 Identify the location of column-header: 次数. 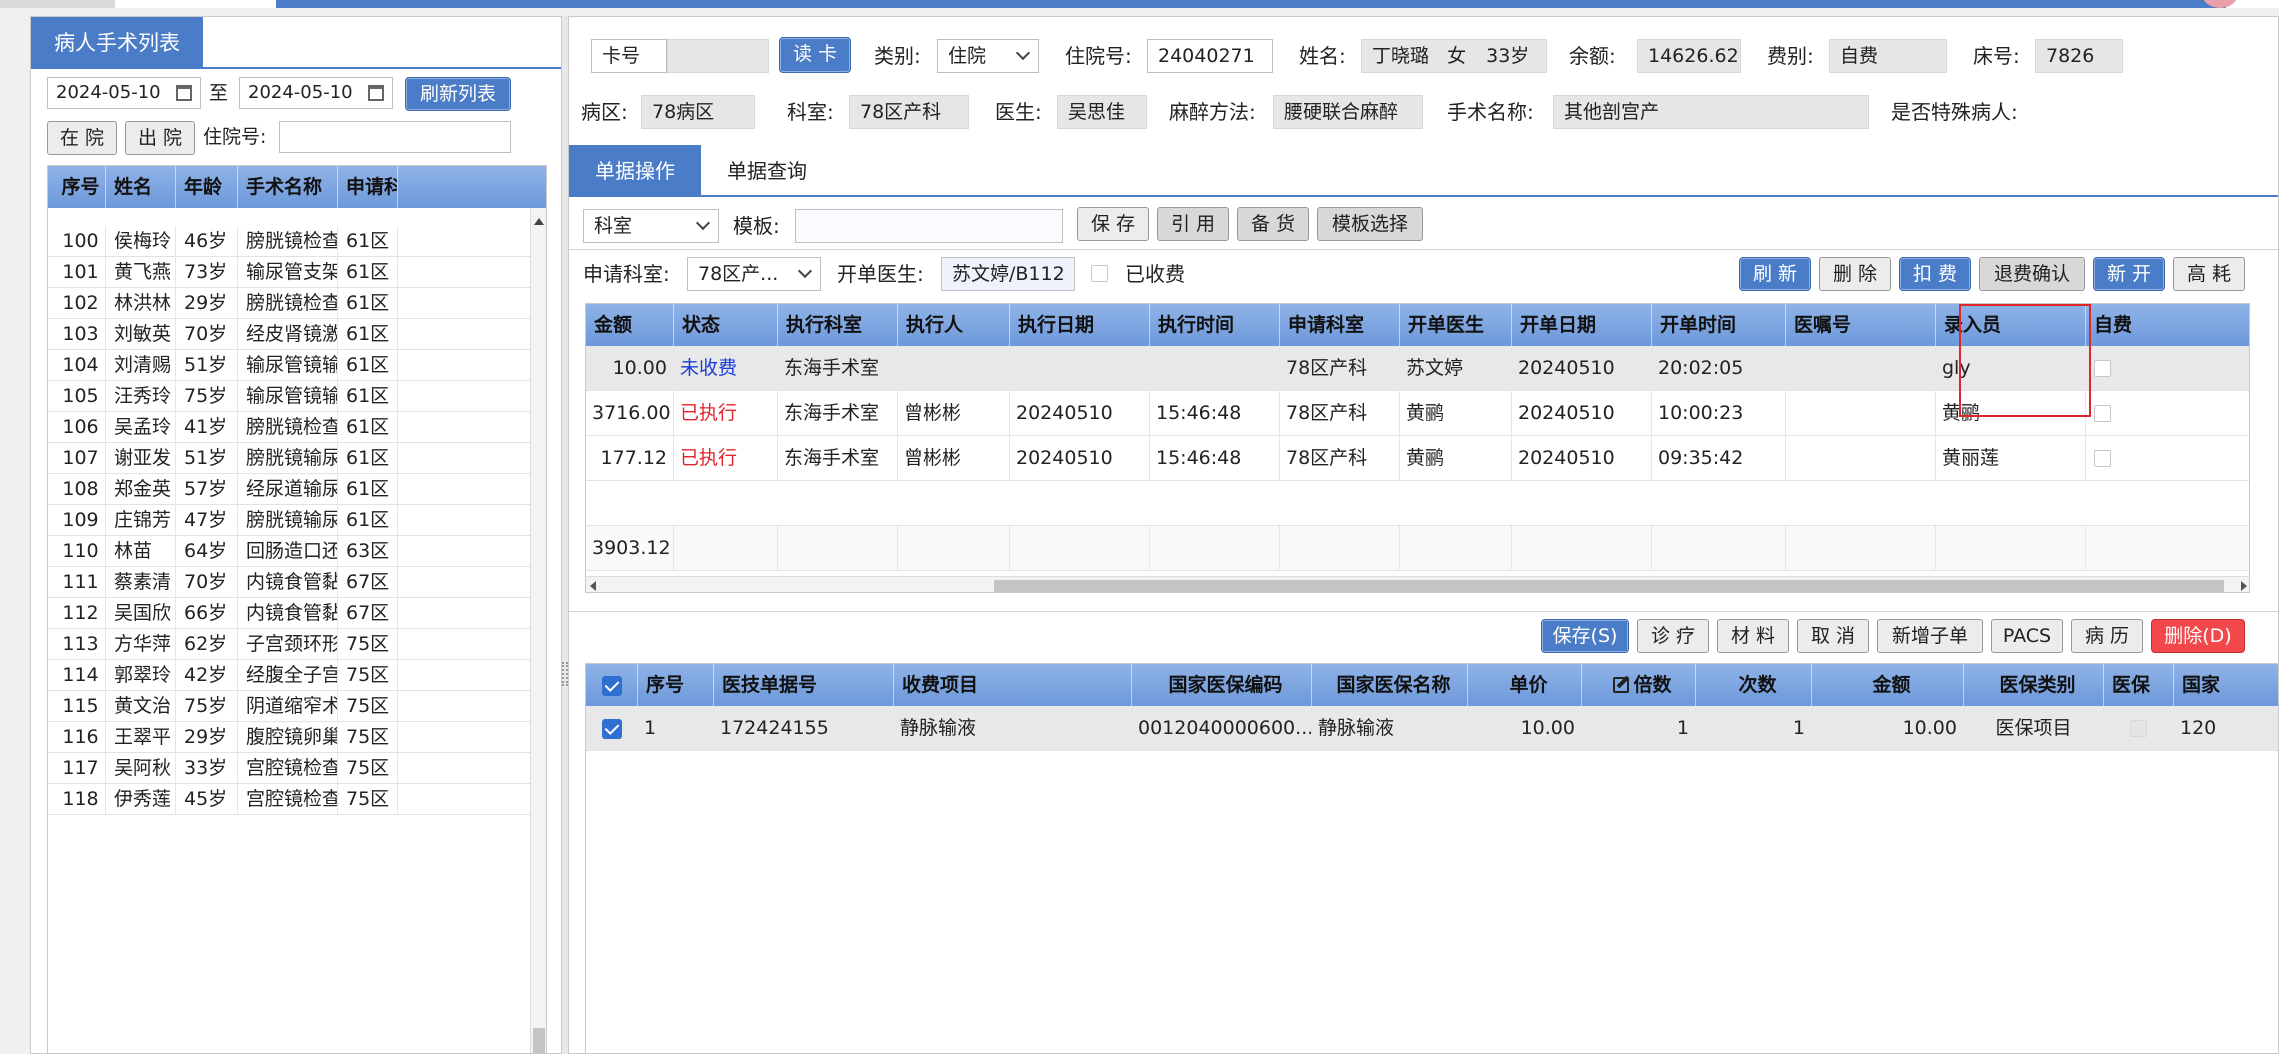
(1754, 685).